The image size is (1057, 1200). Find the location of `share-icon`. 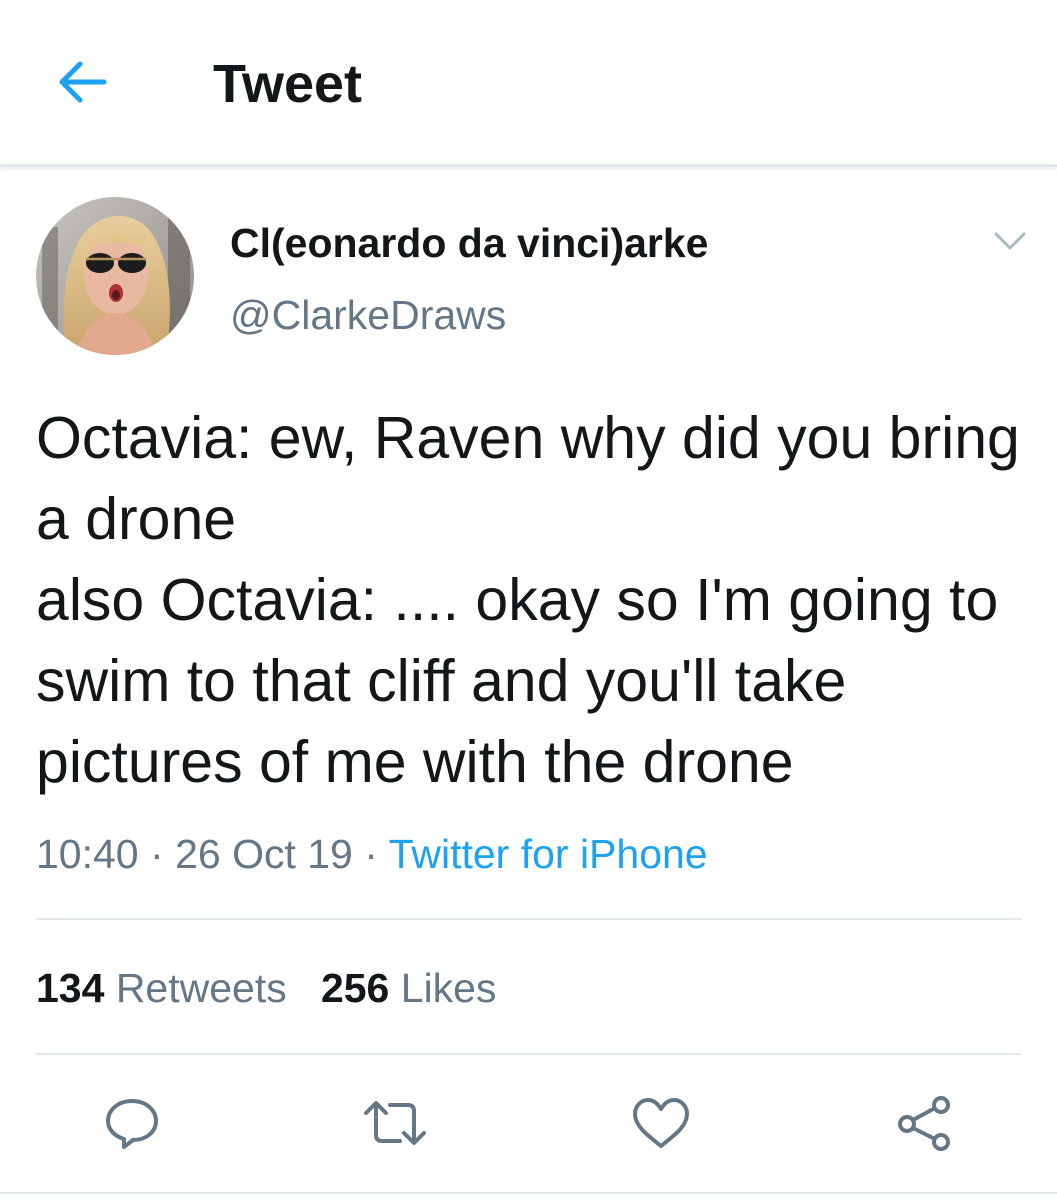

share-icon is located at coordinates (924, 1123).